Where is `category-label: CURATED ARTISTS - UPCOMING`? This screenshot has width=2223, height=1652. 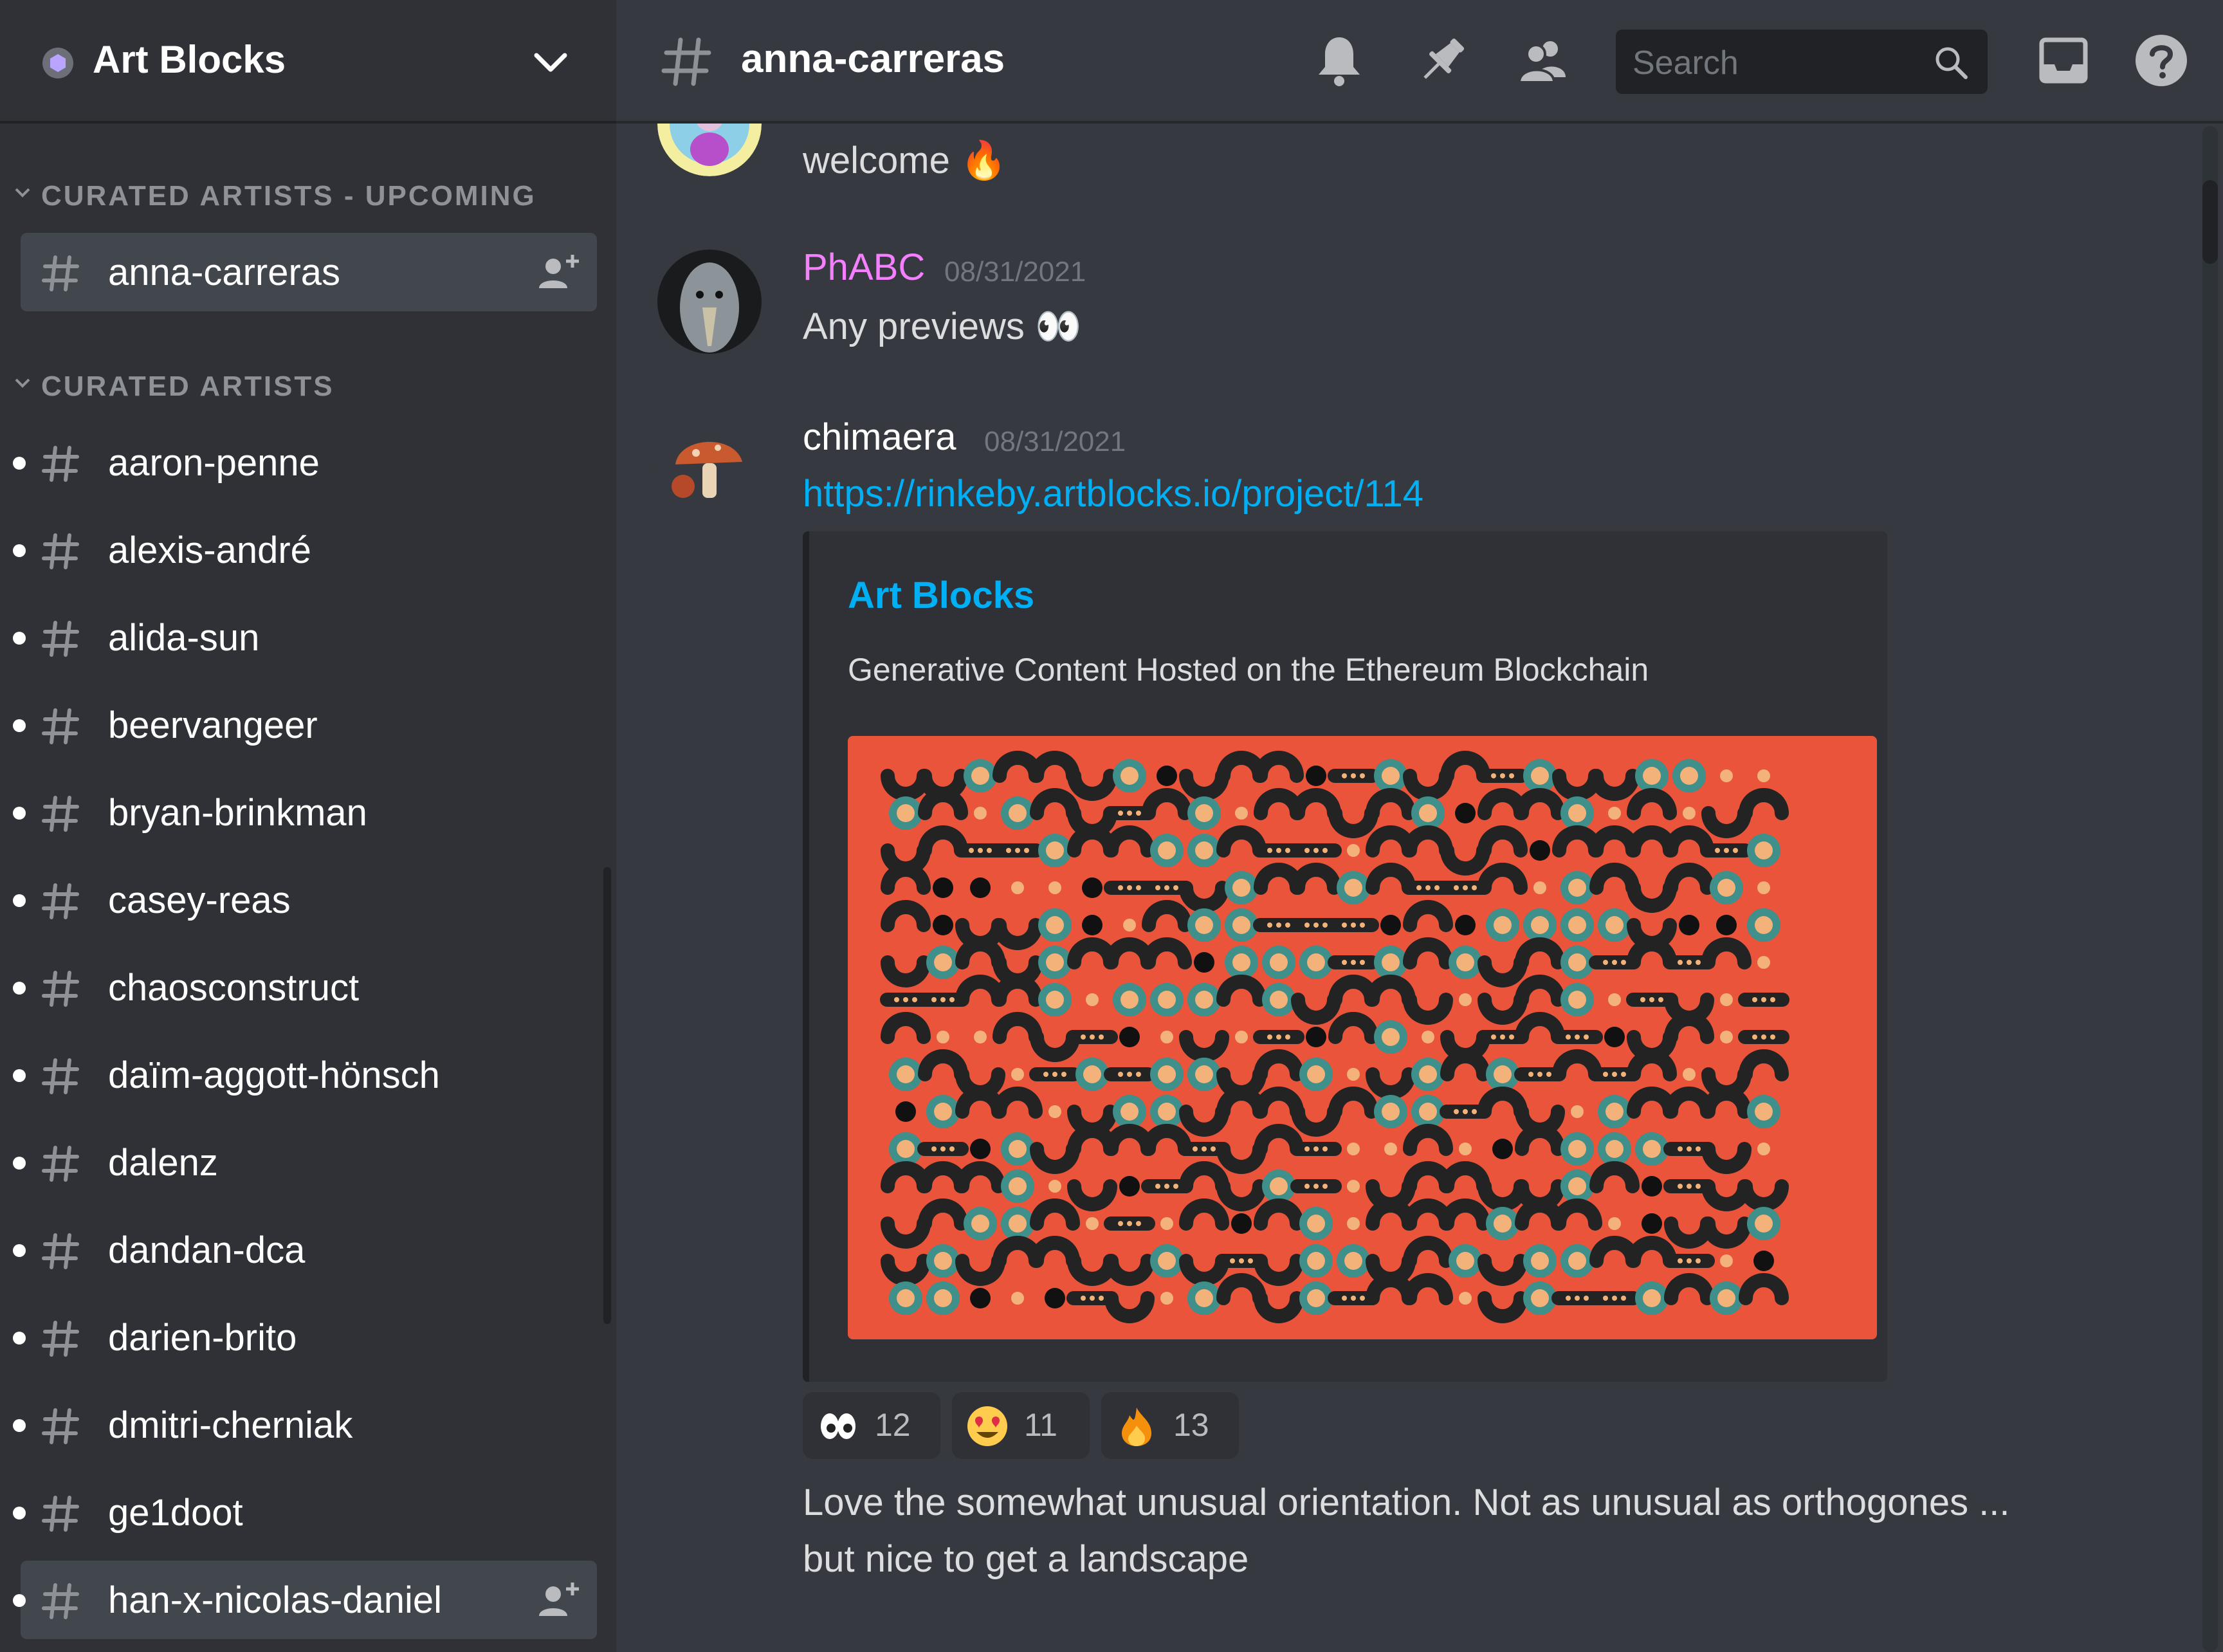 category-label: CURATED ARTISTS - UPCOMING is located at coordinates (288, 196).